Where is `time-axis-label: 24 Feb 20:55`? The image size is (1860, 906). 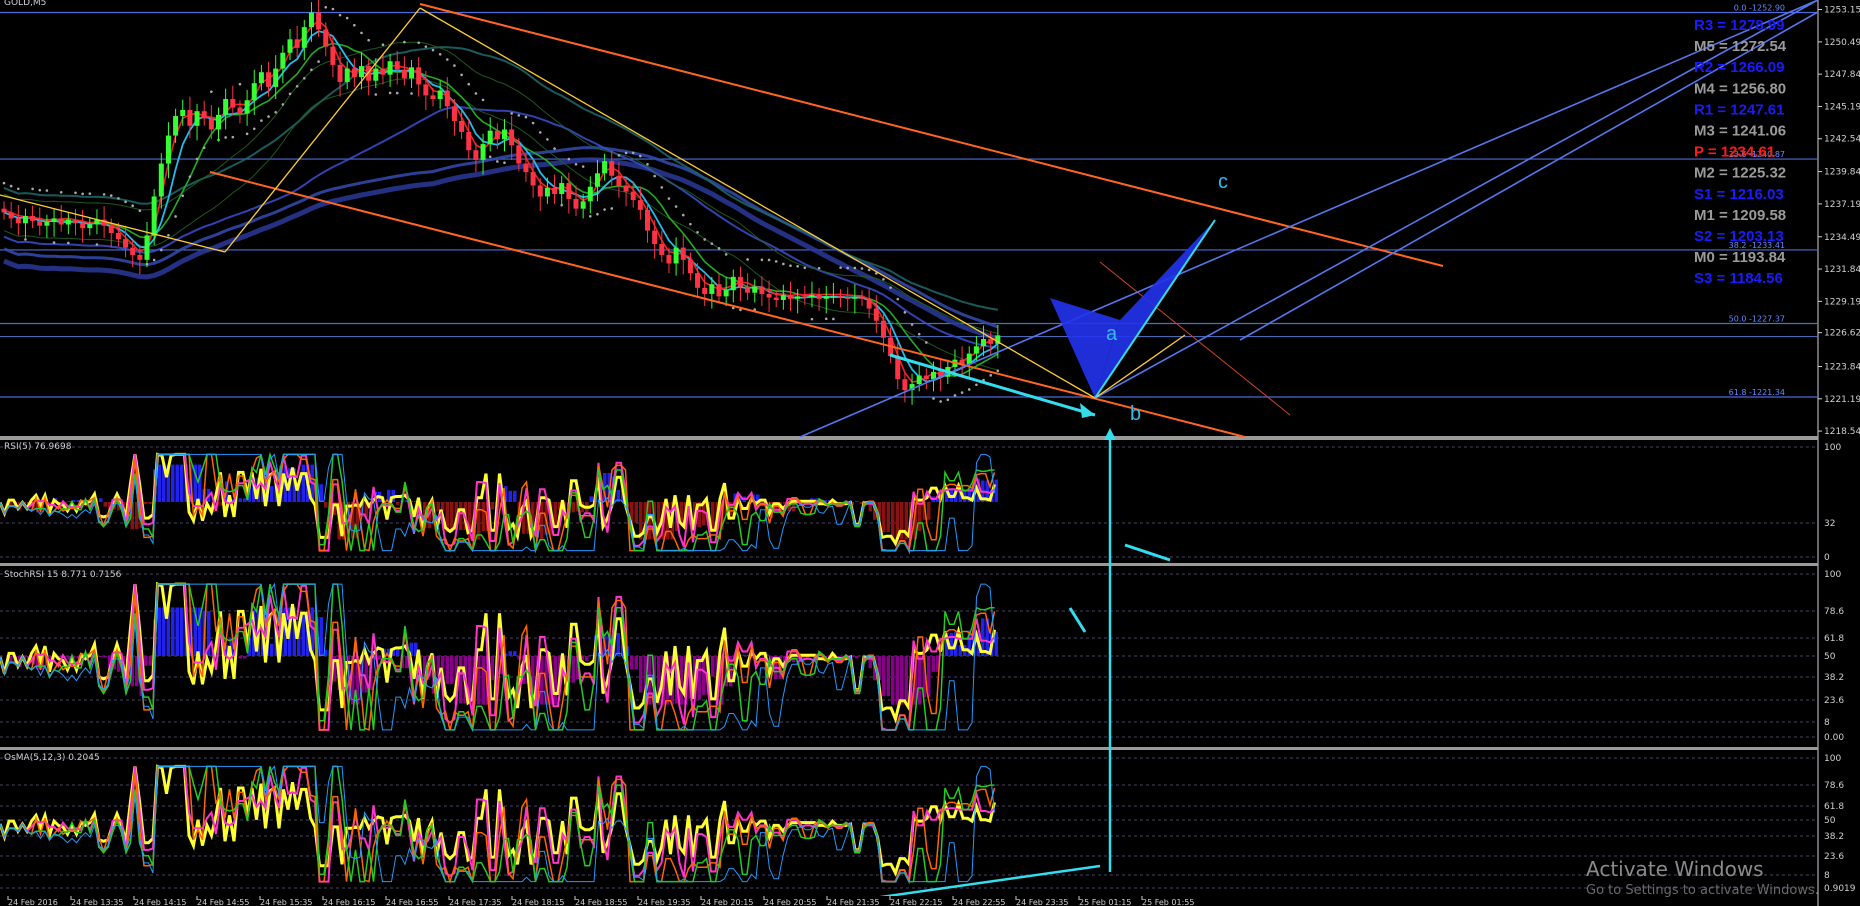 time-axis-label: 24 Feb 20:55 is located at coordinates (790, 902).